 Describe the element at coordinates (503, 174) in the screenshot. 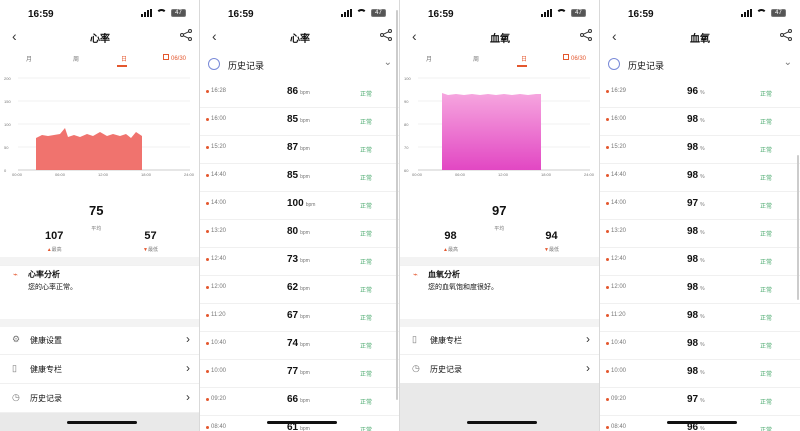

I see `x-tick-label: 12:00` at that location.